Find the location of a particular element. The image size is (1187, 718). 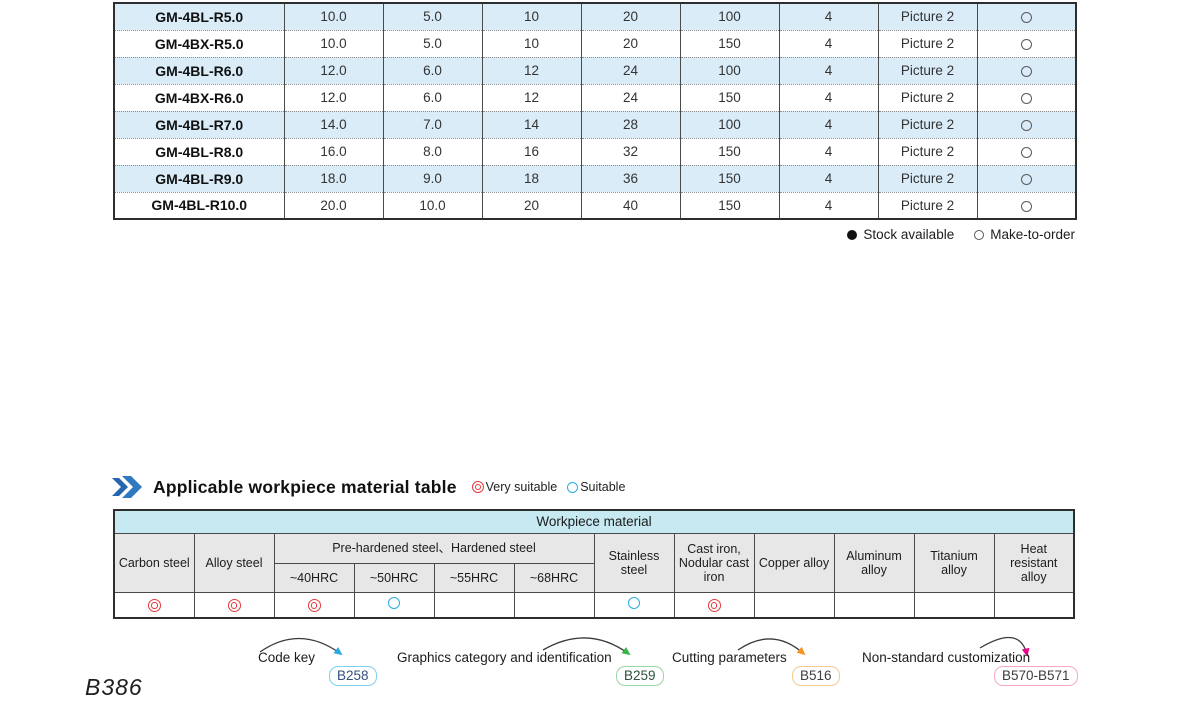

legend-label: Stock available is located at coordinates (909, 234).